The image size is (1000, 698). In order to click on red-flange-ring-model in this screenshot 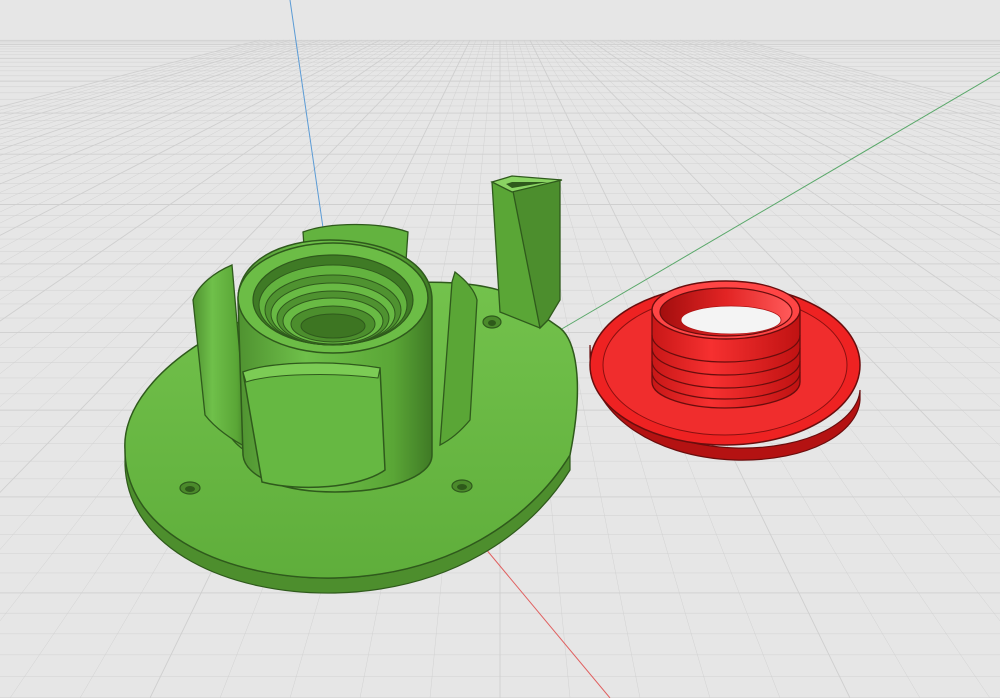, I will do `click(725, 370)`.